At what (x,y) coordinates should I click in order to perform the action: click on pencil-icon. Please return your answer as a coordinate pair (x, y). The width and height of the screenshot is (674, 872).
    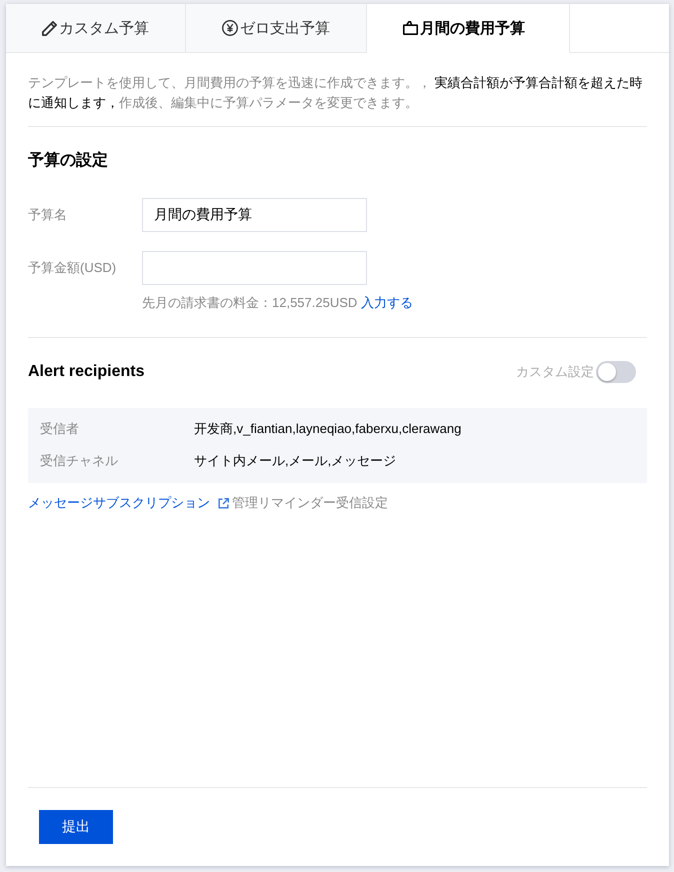
    Looking at the image, I should click on (49, 28).